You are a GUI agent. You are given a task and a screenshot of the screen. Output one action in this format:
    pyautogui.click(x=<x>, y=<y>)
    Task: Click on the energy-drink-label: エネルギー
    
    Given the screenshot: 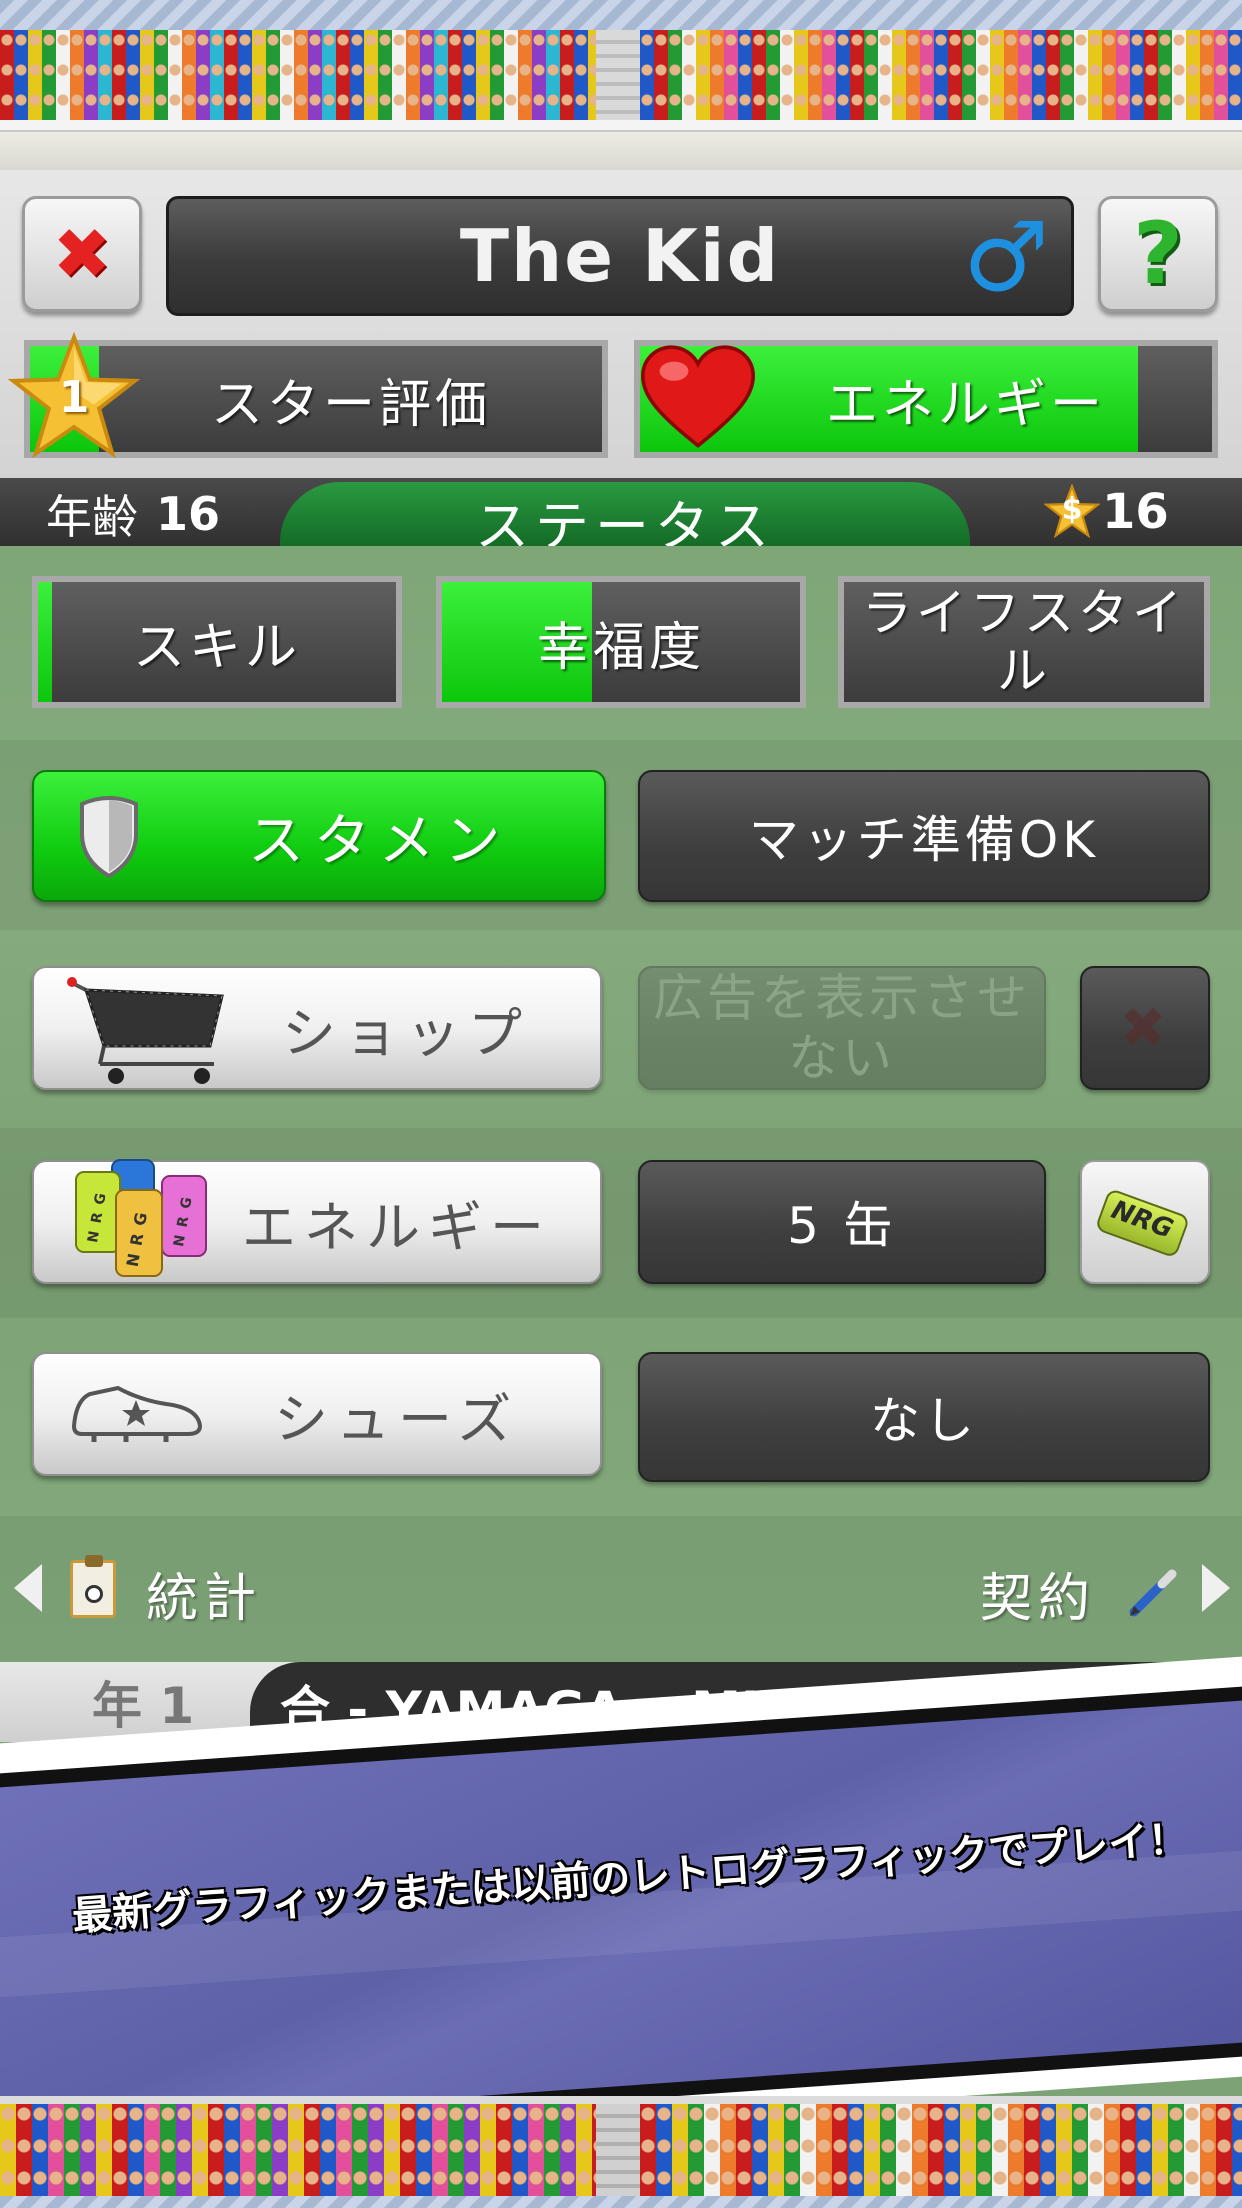 What is the action you would take?
    pyautogui.click(x=397, y=1227)
    